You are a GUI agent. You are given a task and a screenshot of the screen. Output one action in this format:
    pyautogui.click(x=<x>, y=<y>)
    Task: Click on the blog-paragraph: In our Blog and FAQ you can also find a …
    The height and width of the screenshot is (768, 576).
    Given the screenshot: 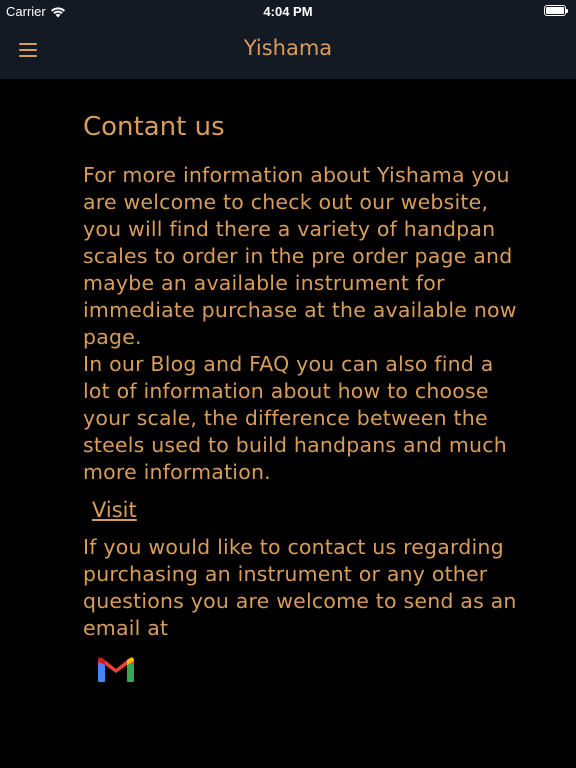 What is the action you would take?
    pyautogui.click(x=295, y=418)
    